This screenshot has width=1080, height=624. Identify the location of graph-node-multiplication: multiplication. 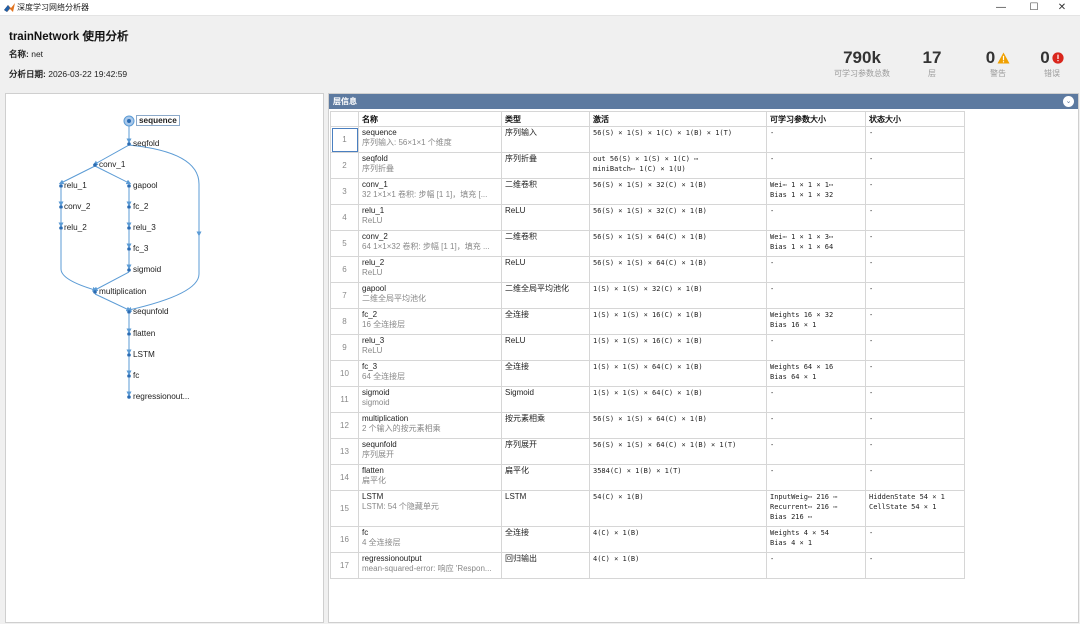
(122, 291).